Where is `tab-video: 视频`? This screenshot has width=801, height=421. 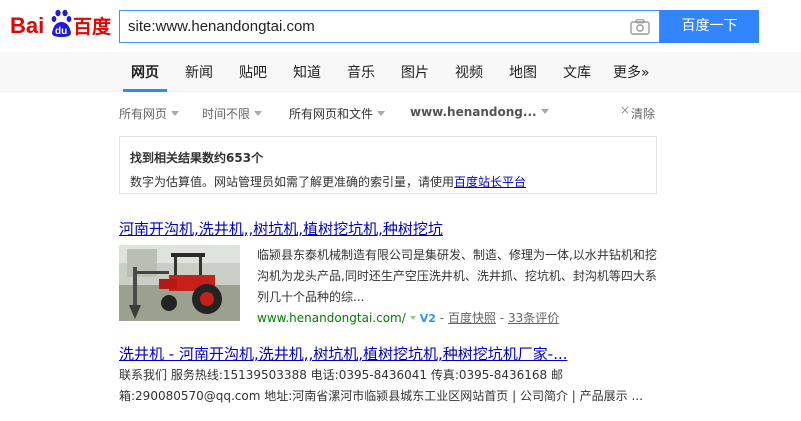 tab-video: 视频 is located at coordinates (469, 72).